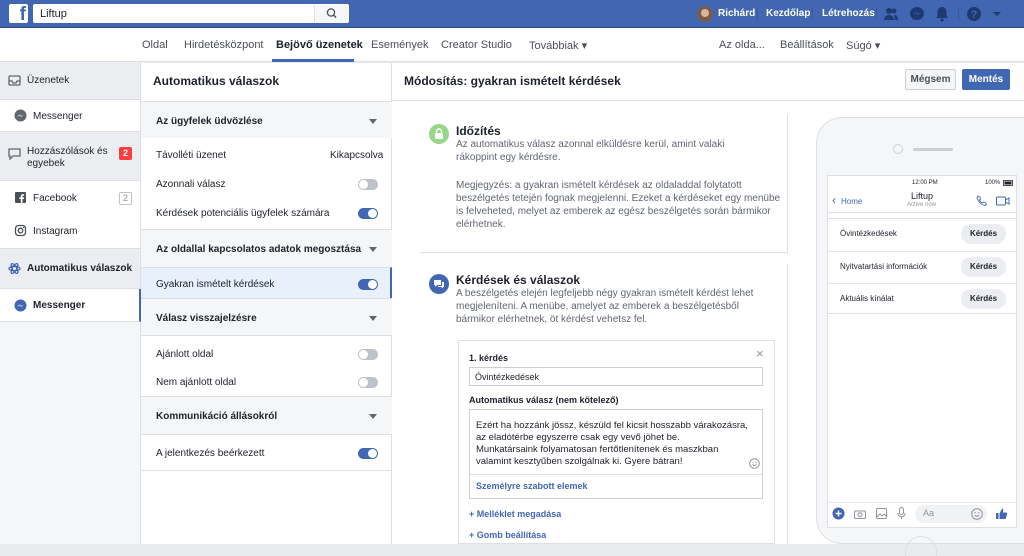  What do you see at coordinates (851, 201) in the screenshot?
I see `back-link: Home` at bounding box center [851, 201].